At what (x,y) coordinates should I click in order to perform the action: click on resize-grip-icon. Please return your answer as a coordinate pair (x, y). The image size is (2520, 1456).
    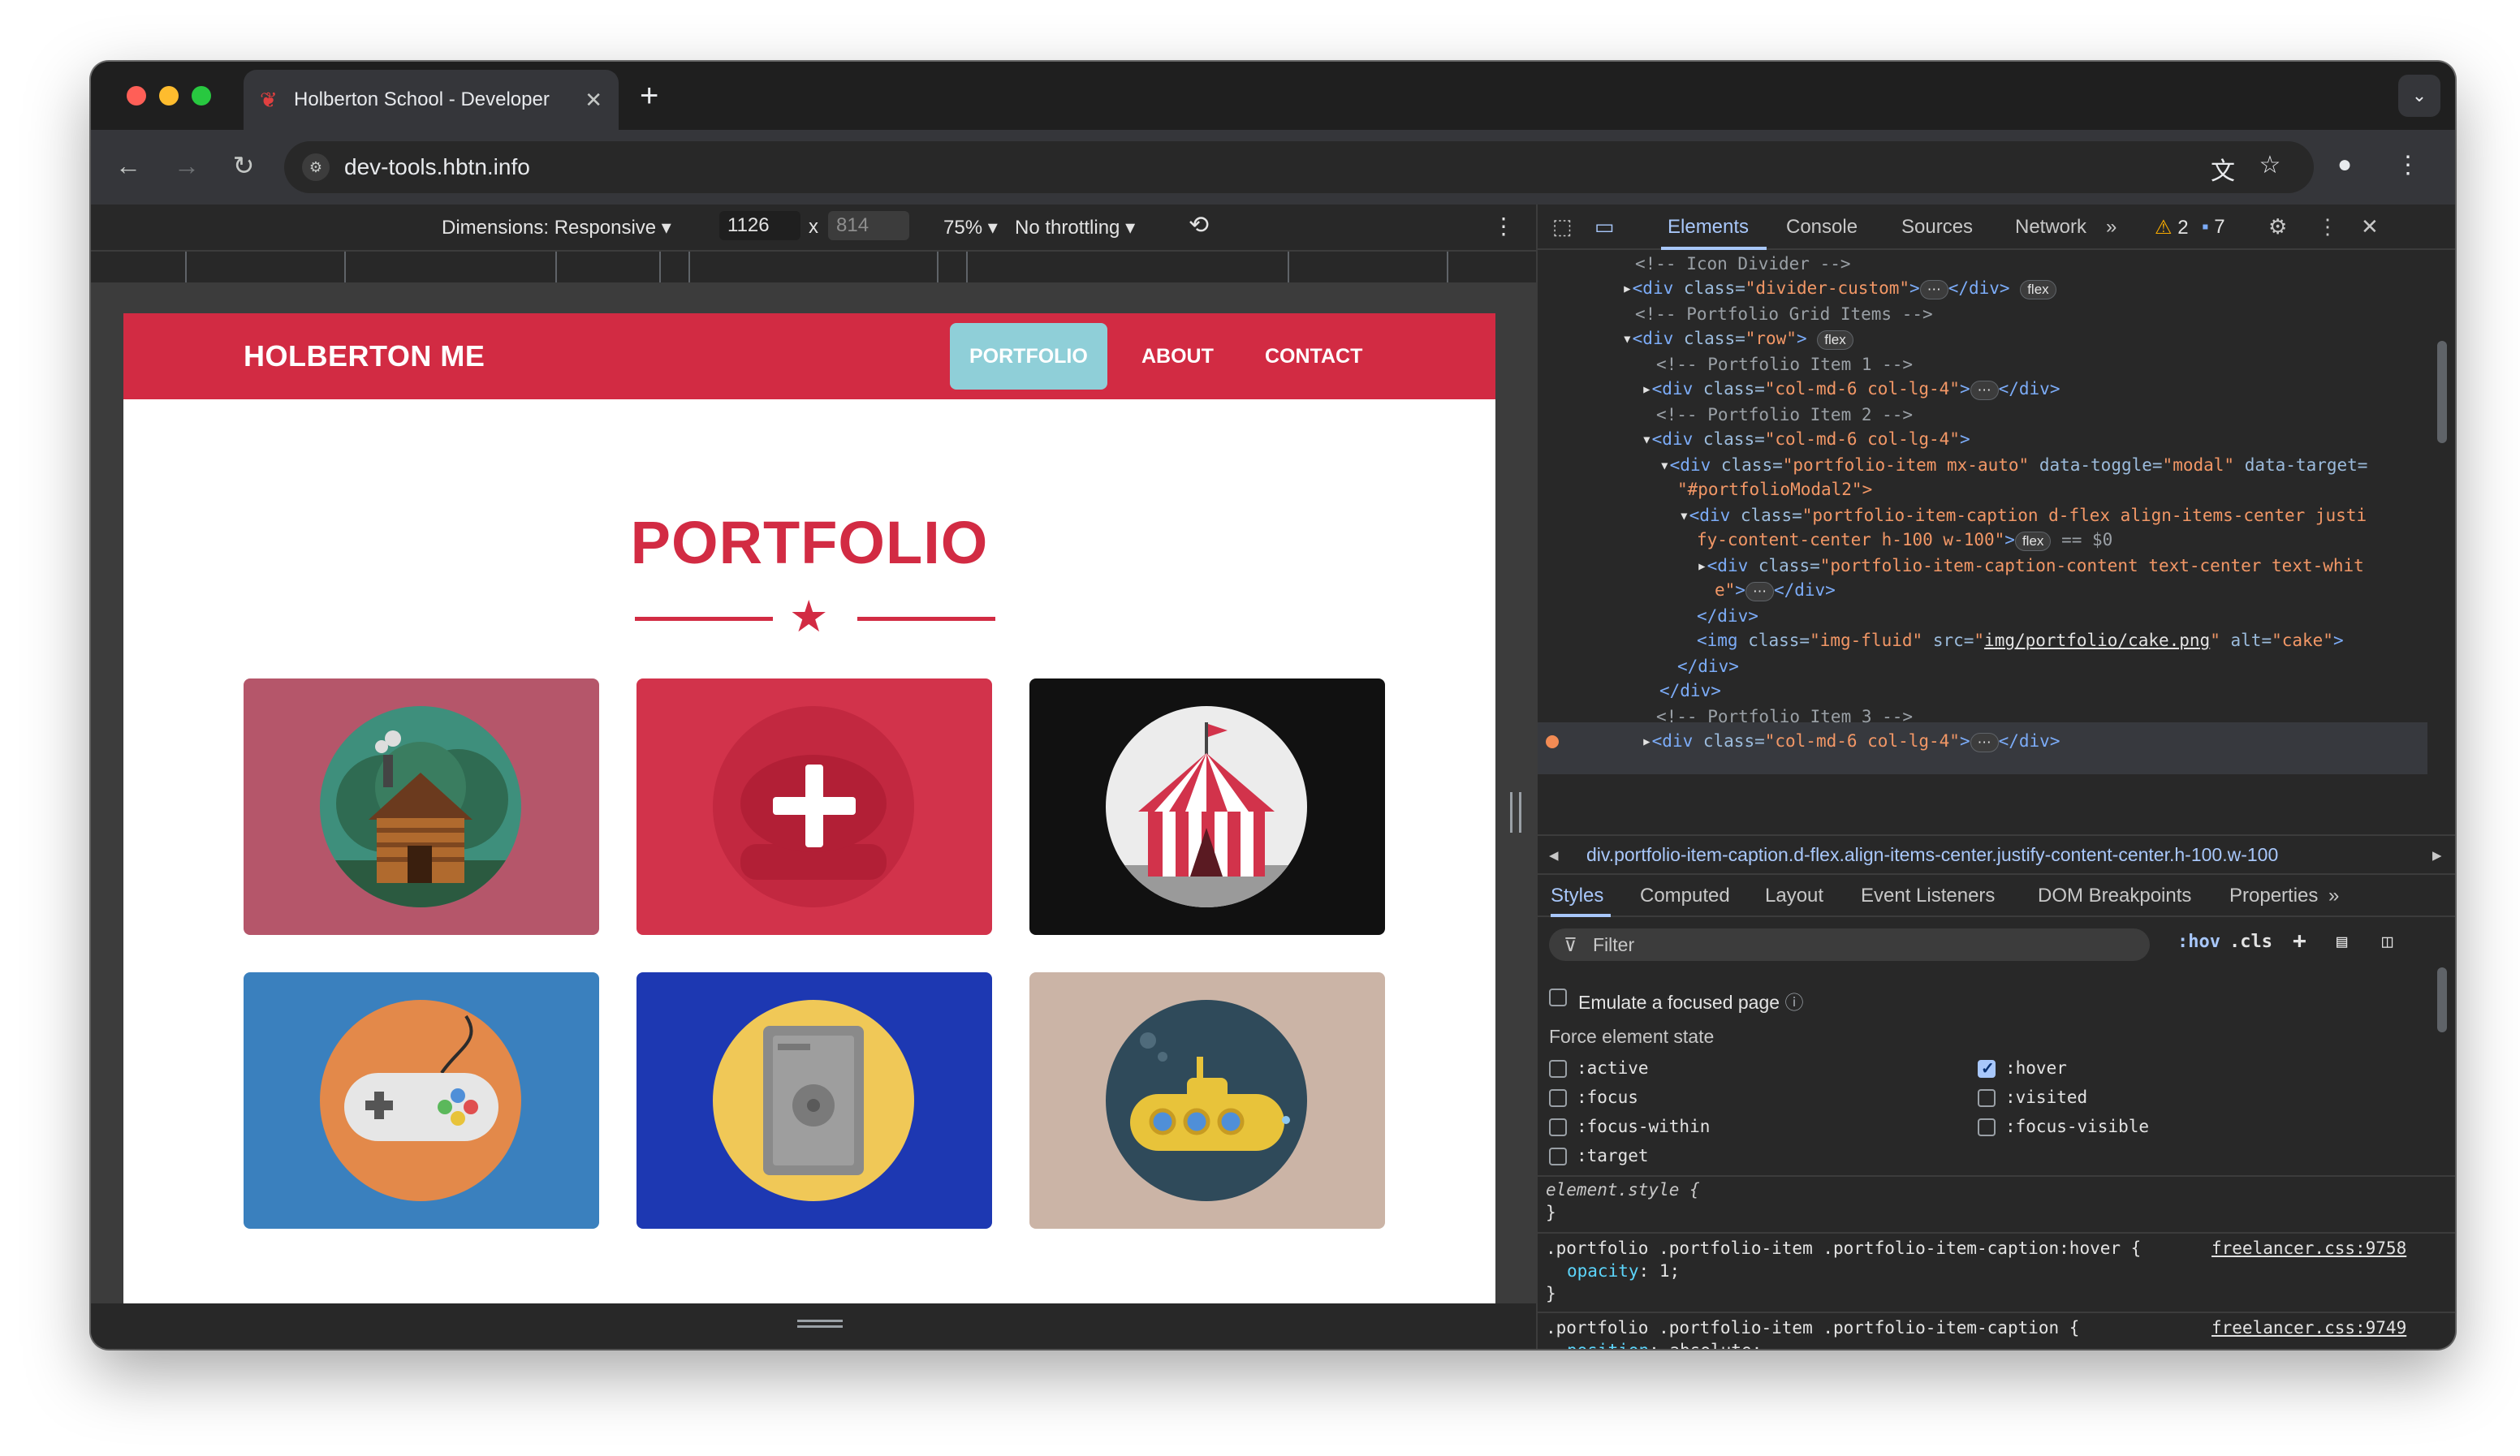
    Looking at the image, I should click on (820, 1324).